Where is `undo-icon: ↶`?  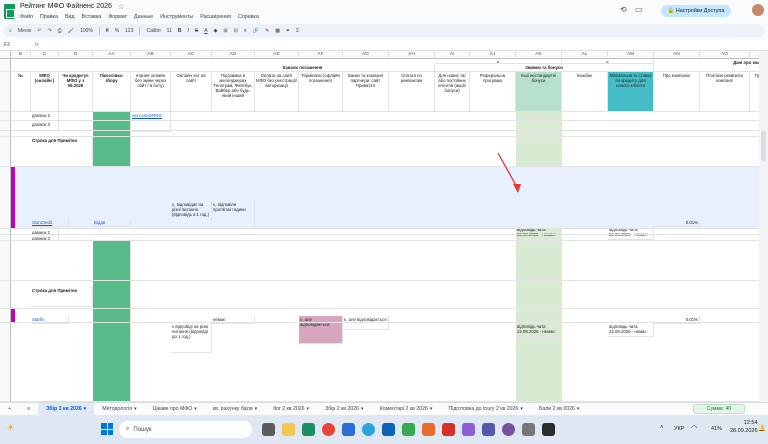
undo-icon: ↶ is located at coordinates (39, 31).